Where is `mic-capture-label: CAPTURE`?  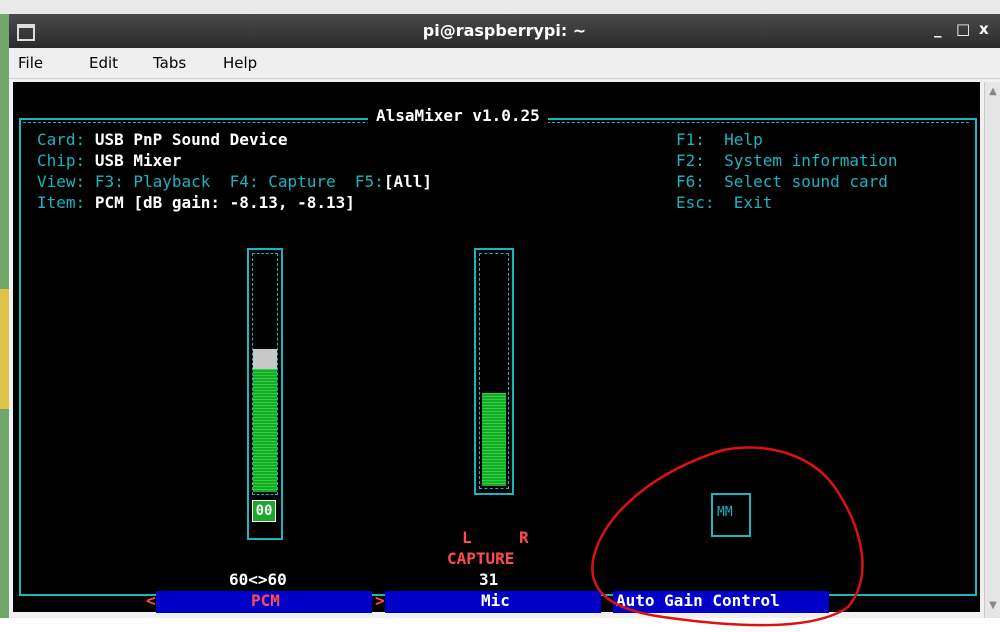
mic-capture-label: CAPTURE is located at coordinates (481, 558).